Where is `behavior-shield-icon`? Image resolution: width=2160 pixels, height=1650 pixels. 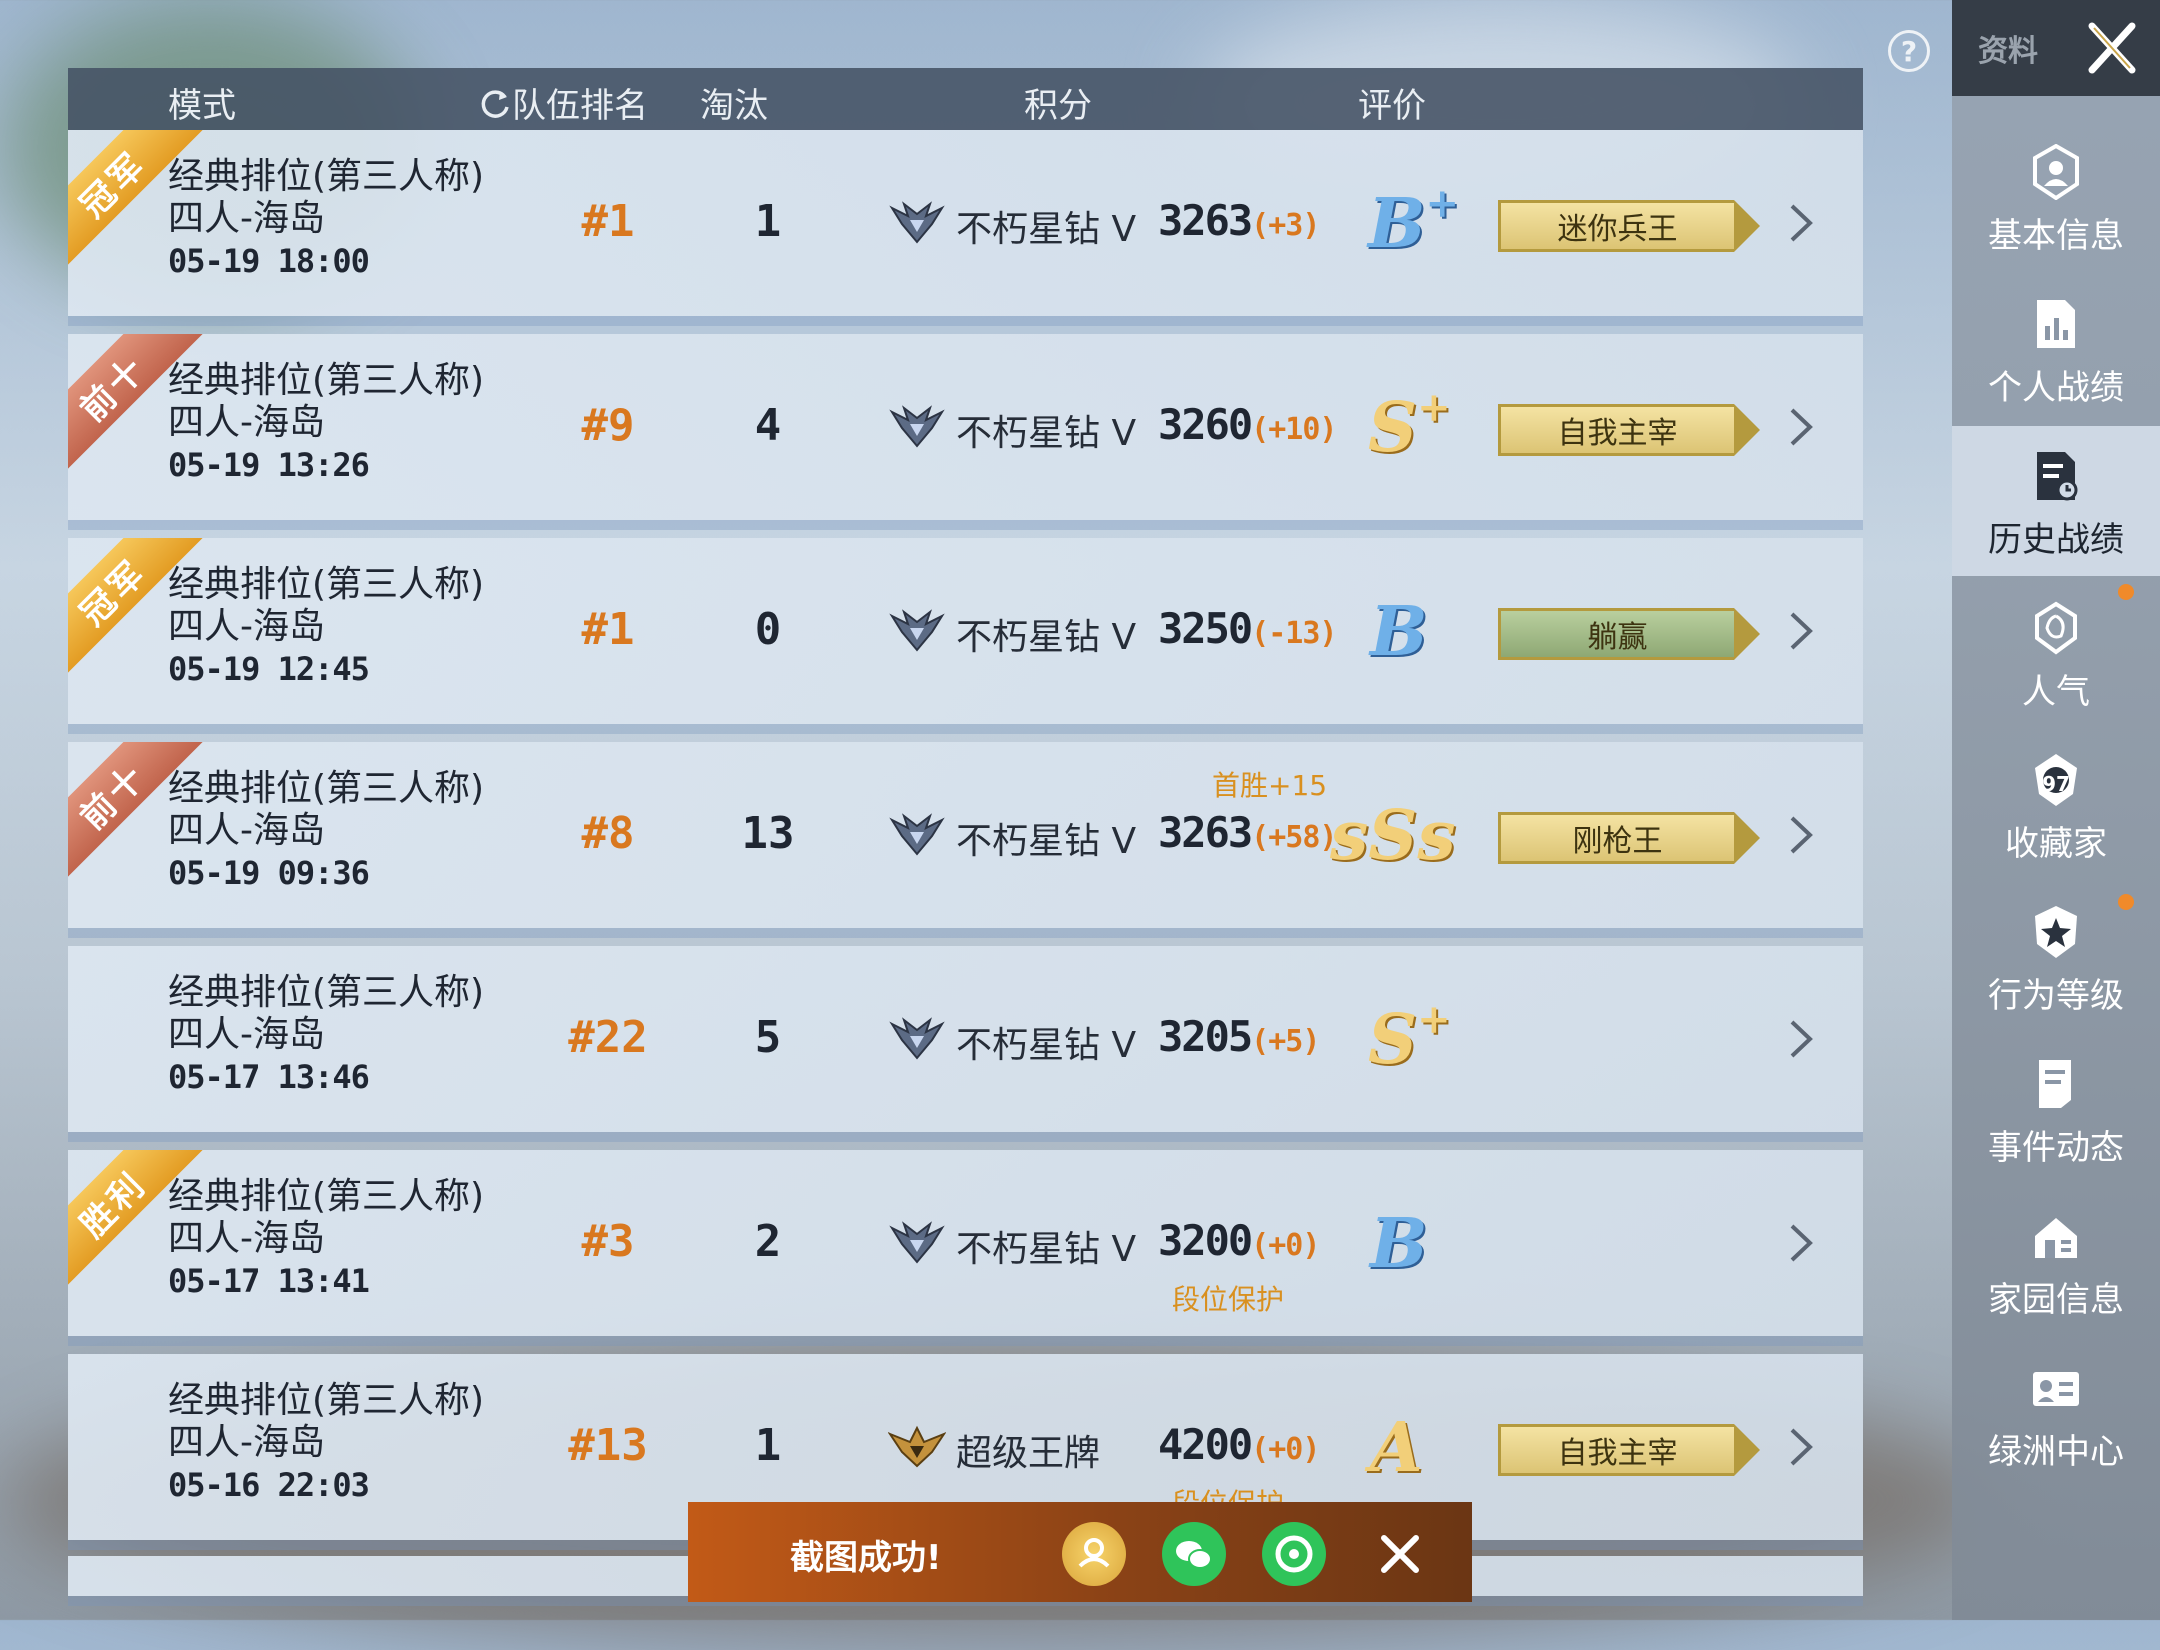
behavior-shield-icon is located at coordinates (2056, 932).